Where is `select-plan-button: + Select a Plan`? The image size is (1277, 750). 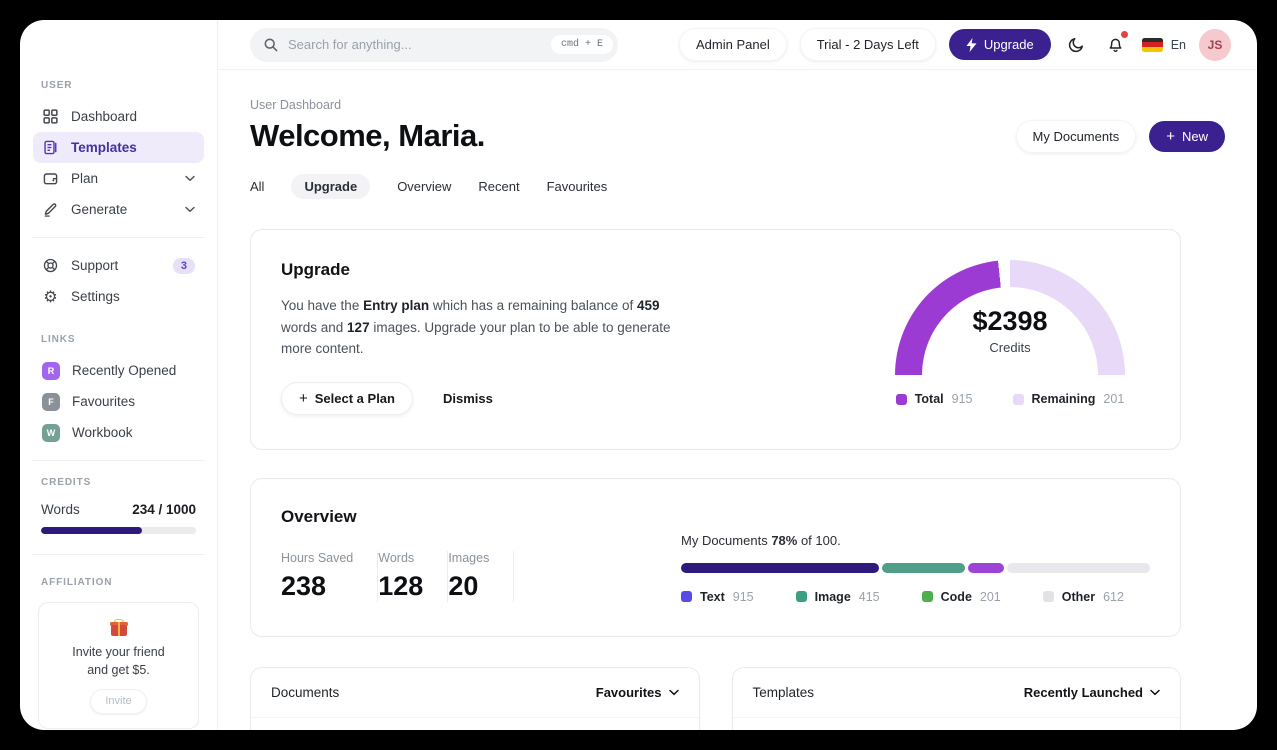
select-plan-button: + Select a Plan is located at coordinates (347, 398).